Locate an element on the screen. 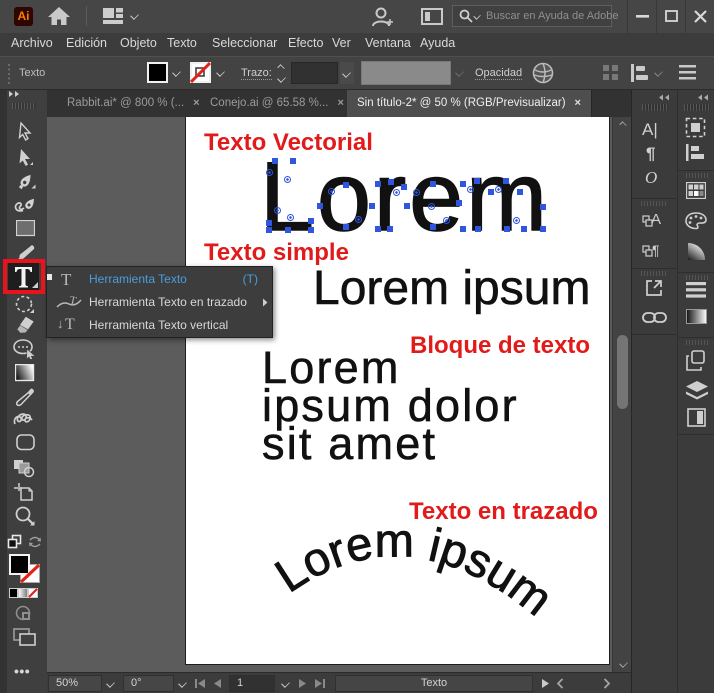  svg-text: Lorem ipsum is located at coordinates (414, 569).